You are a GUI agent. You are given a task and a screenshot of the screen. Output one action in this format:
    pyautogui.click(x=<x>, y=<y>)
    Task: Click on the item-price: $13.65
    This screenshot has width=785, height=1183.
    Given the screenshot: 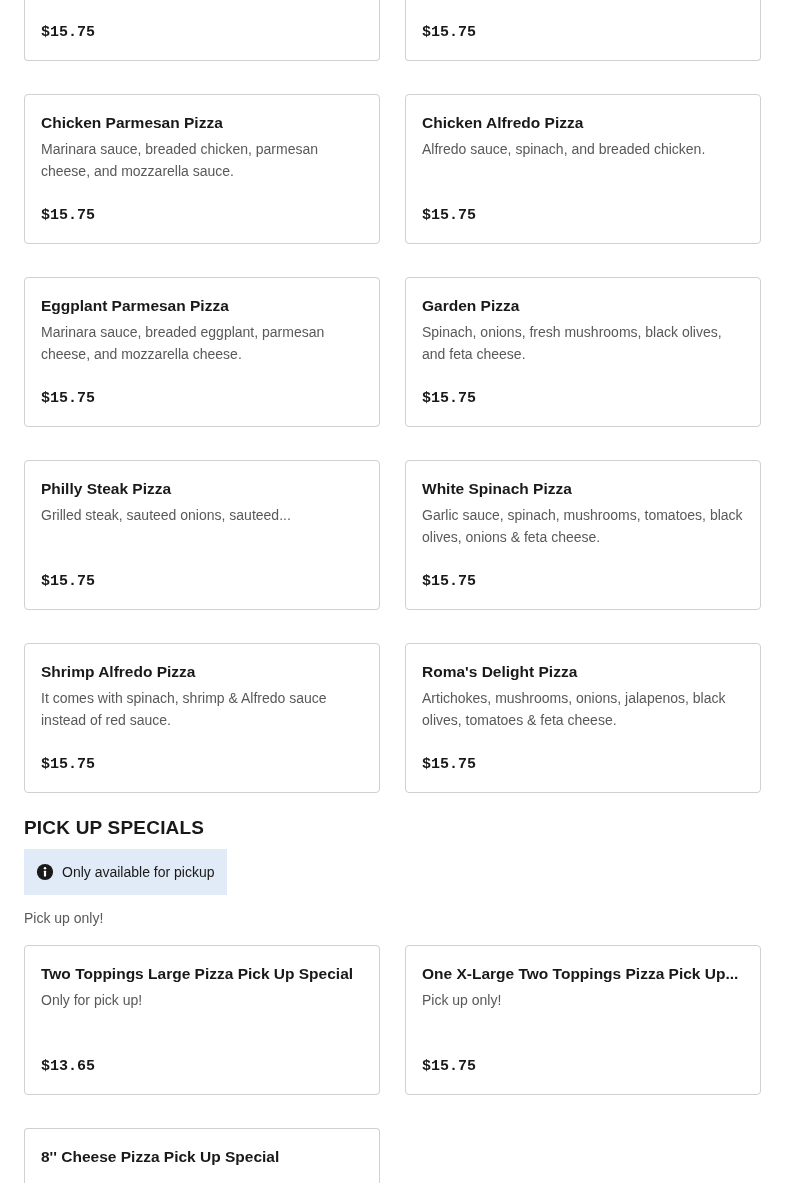 What is the action you would take?
    pyautogui.click(x=68, y=1067)
    